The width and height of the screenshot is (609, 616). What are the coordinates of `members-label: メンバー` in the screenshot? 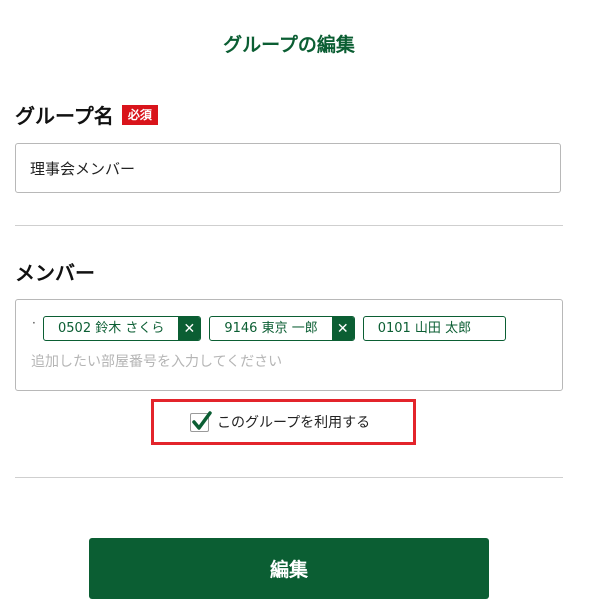 It's located at (55, 273).